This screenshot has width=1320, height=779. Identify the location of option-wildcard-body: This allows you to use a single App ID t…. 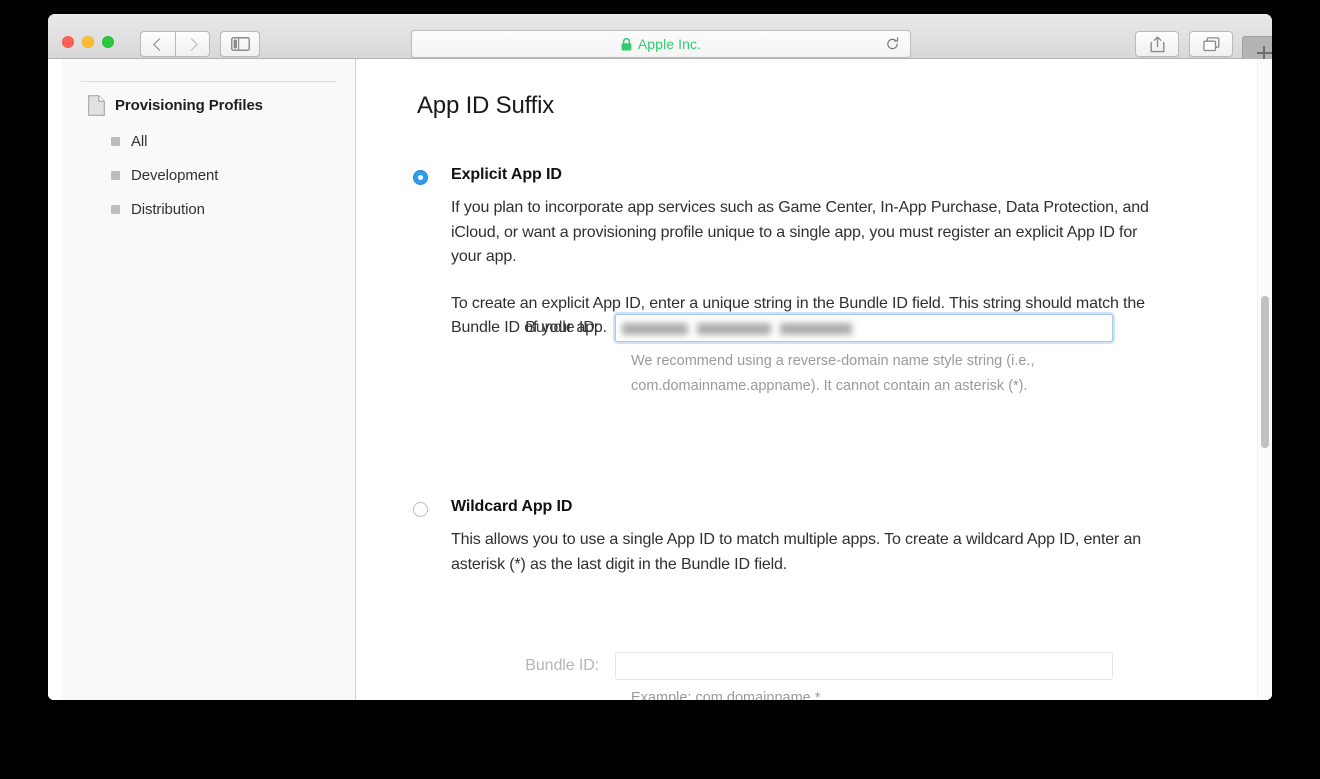
(812, 552).